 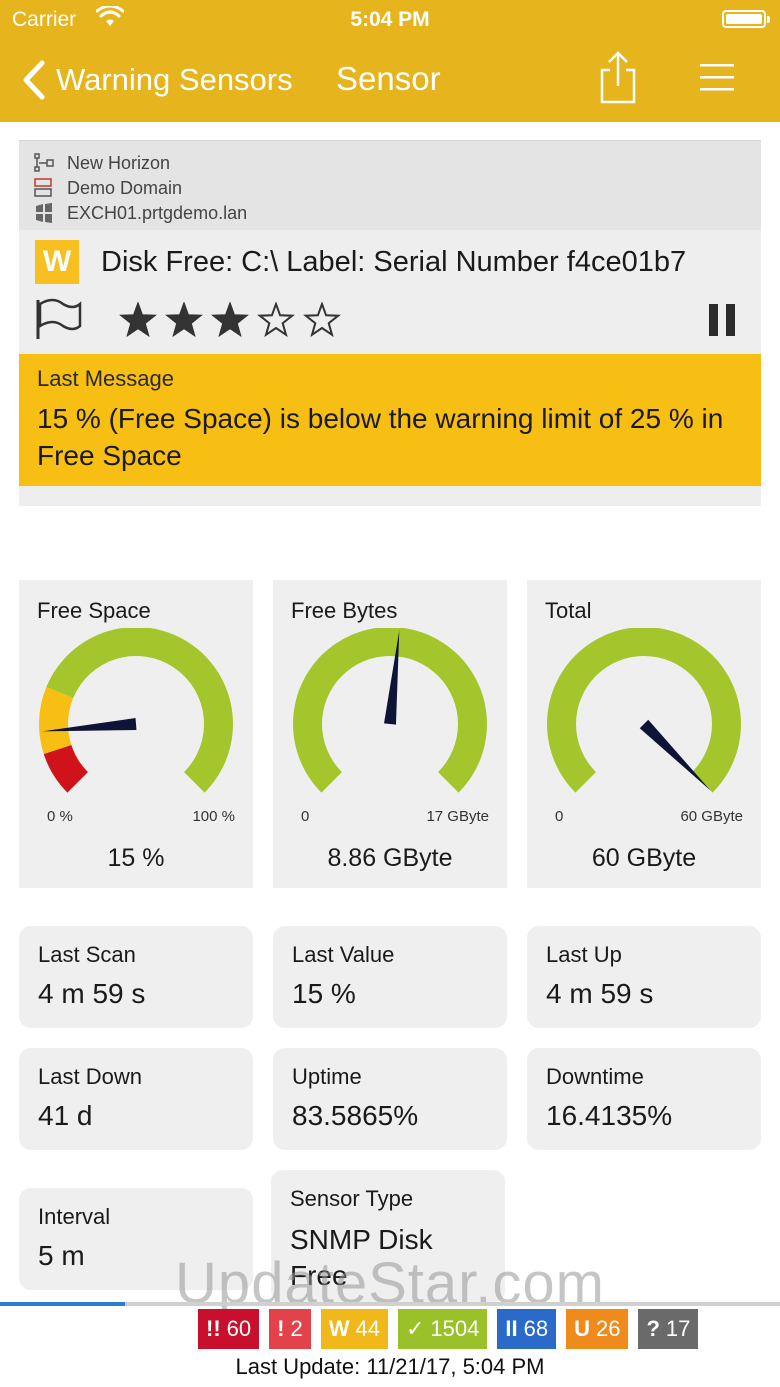 I want to click on gauge-total: Total 0 60 GByte 60 GByte, so click(x=644, y=734).